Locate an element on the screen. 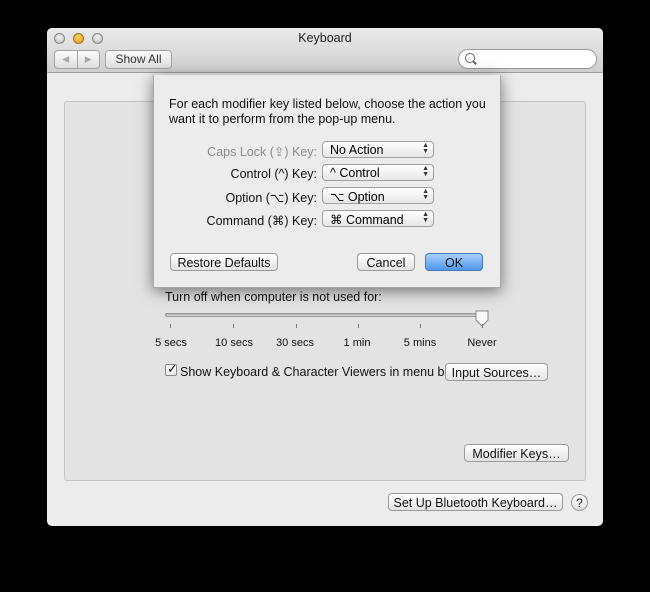 The width and height of the screenshot is (650, 592). show-all-button: Show All is located at coordinates (138, 59).